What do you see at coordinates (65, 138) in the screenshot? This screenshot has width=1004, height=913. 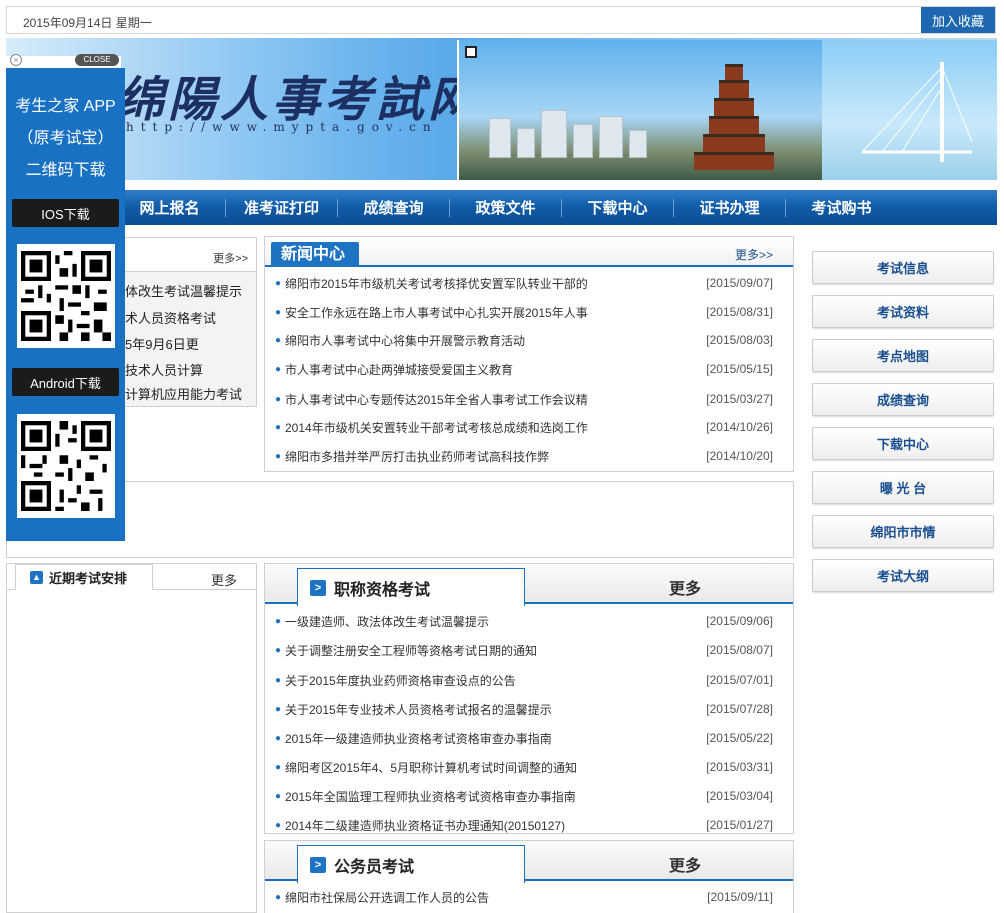 I see `float-ad-line2: （原考试宝）` at bounding box center [65, 138].